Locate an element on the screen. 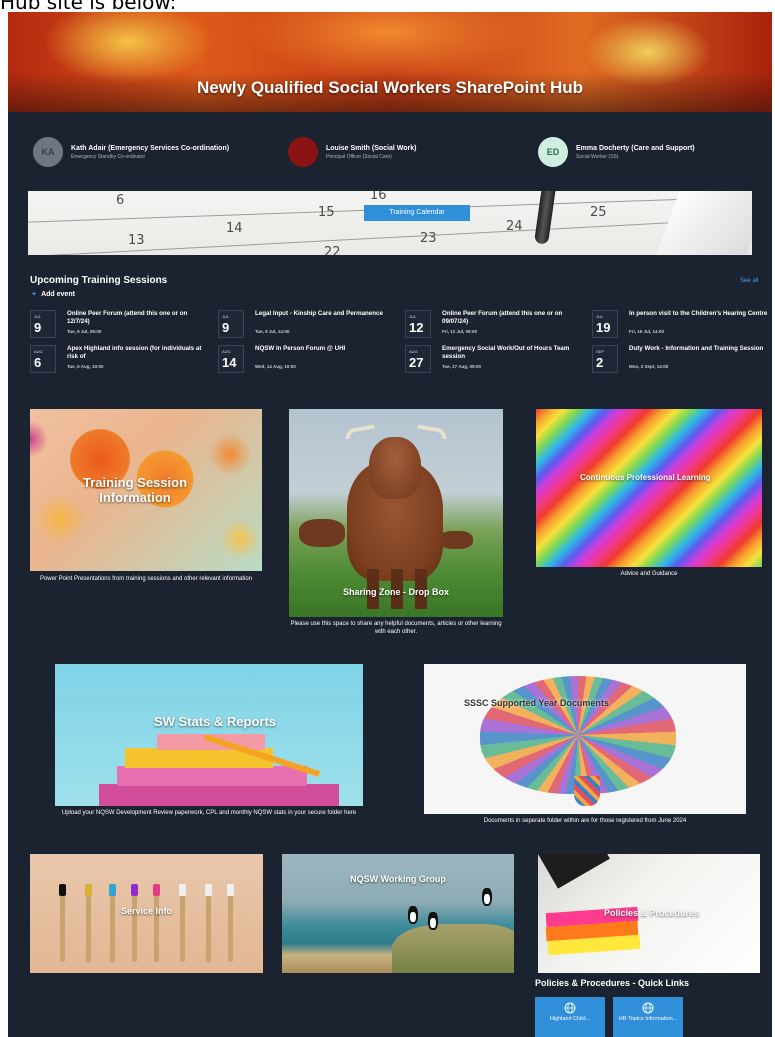 The image size is (775, 1037). person-role: Principal Officer (Social Care) is located at coordinates (359, 156).